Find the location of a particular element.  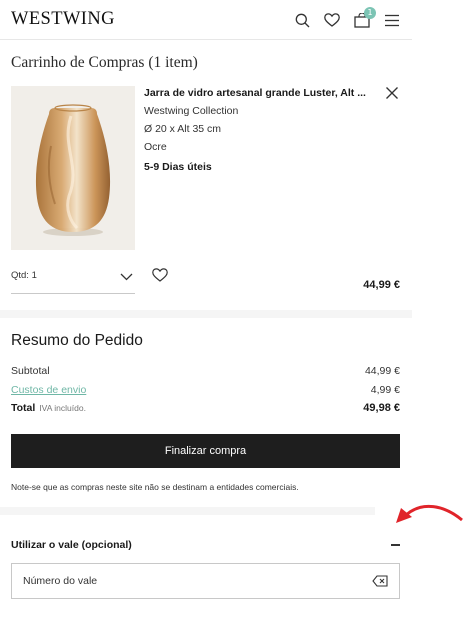

checkout-button: Finalizar compra is located at coordinates (205, 451).